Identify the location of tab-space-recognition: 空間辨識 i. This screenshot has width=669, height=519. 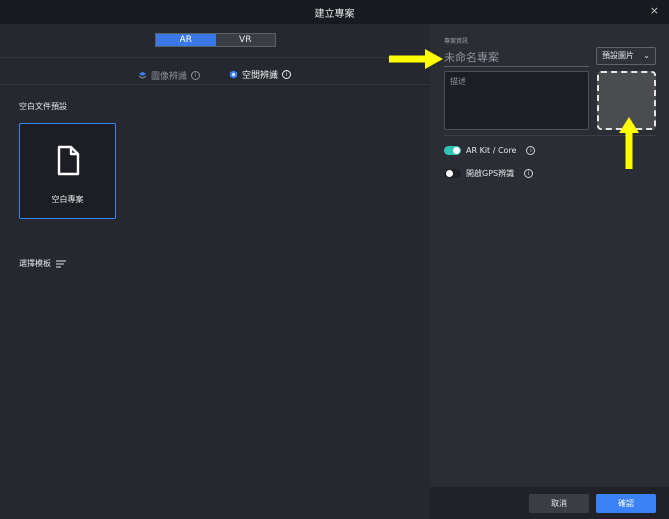
(260, 76).